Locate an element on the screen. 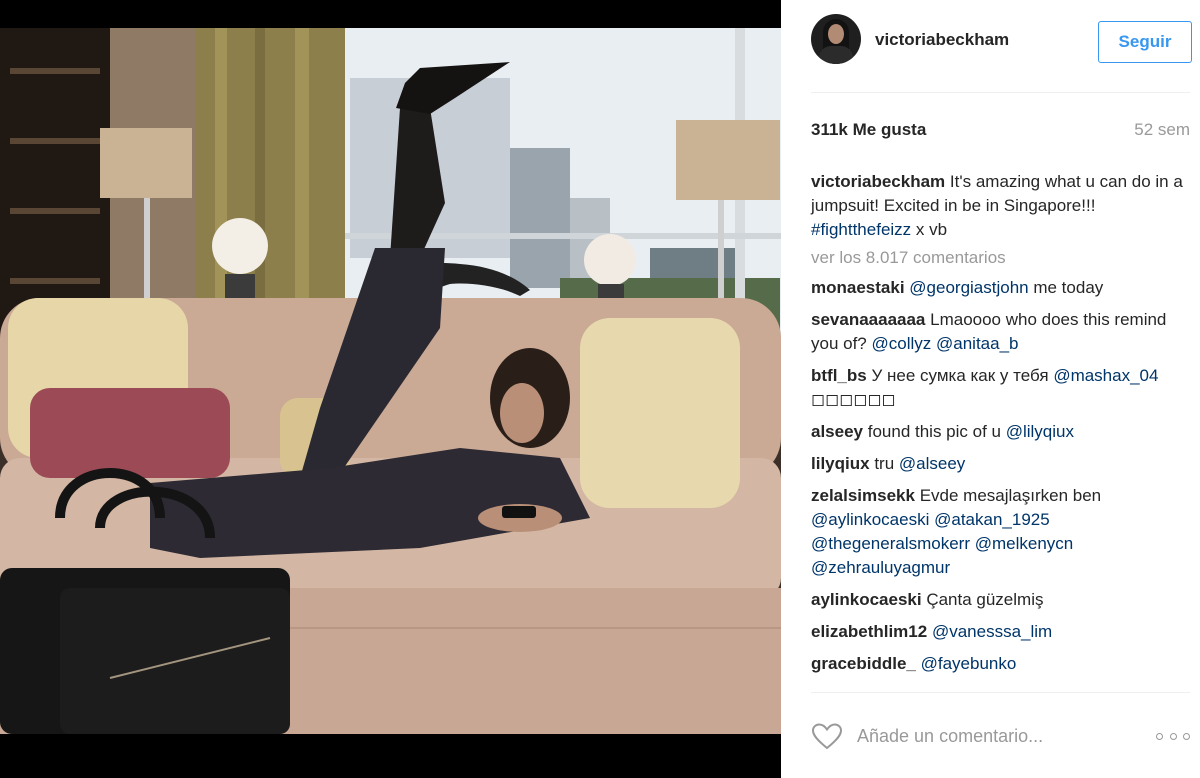  comment-mention-link: @fayebunko is located at coordinates (969, 663).